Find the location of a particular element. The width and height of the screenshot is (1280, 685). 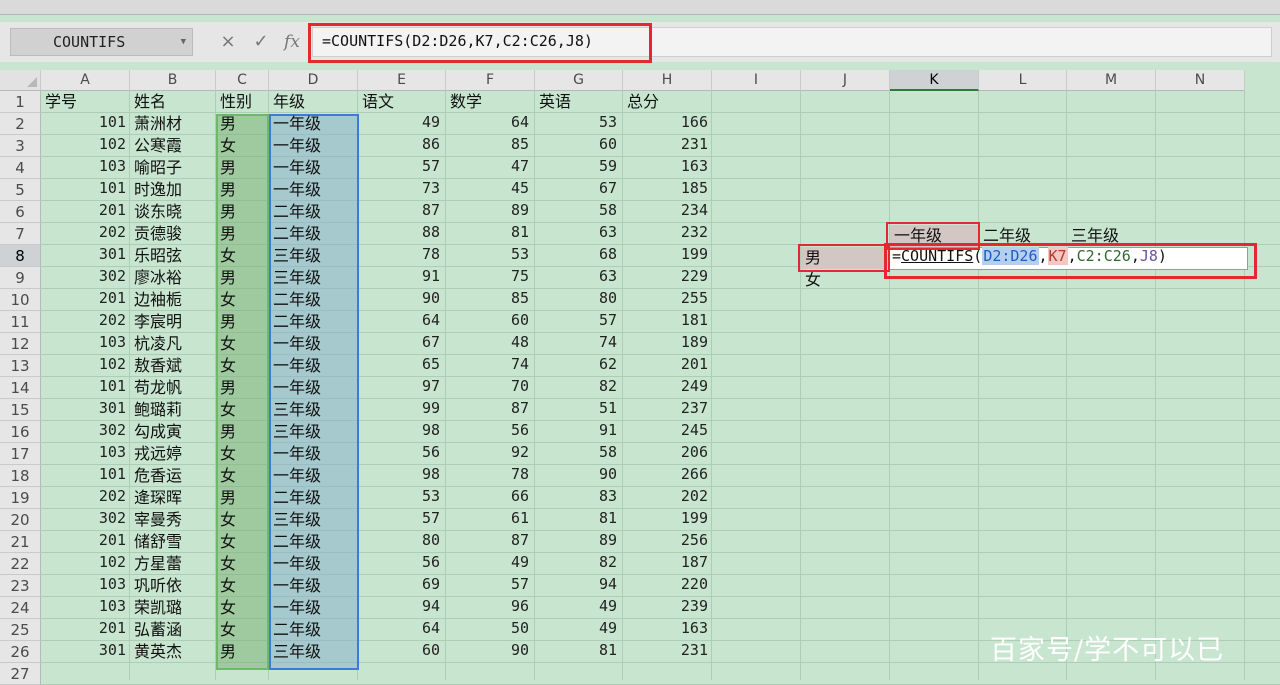

table-cell: 83 is located at coordinates (579, 498).